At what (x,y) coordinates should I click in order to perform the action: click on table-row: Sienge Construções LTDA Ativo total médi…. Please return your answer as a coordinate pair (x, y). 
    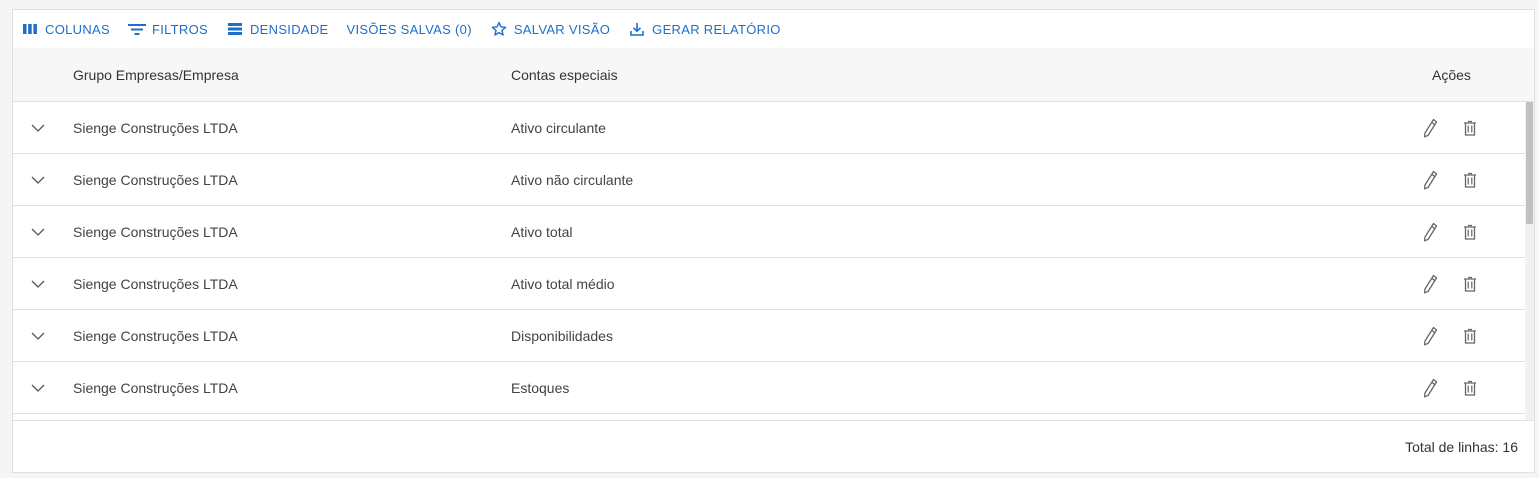
    Looking at the image, I should click on (769, 284).